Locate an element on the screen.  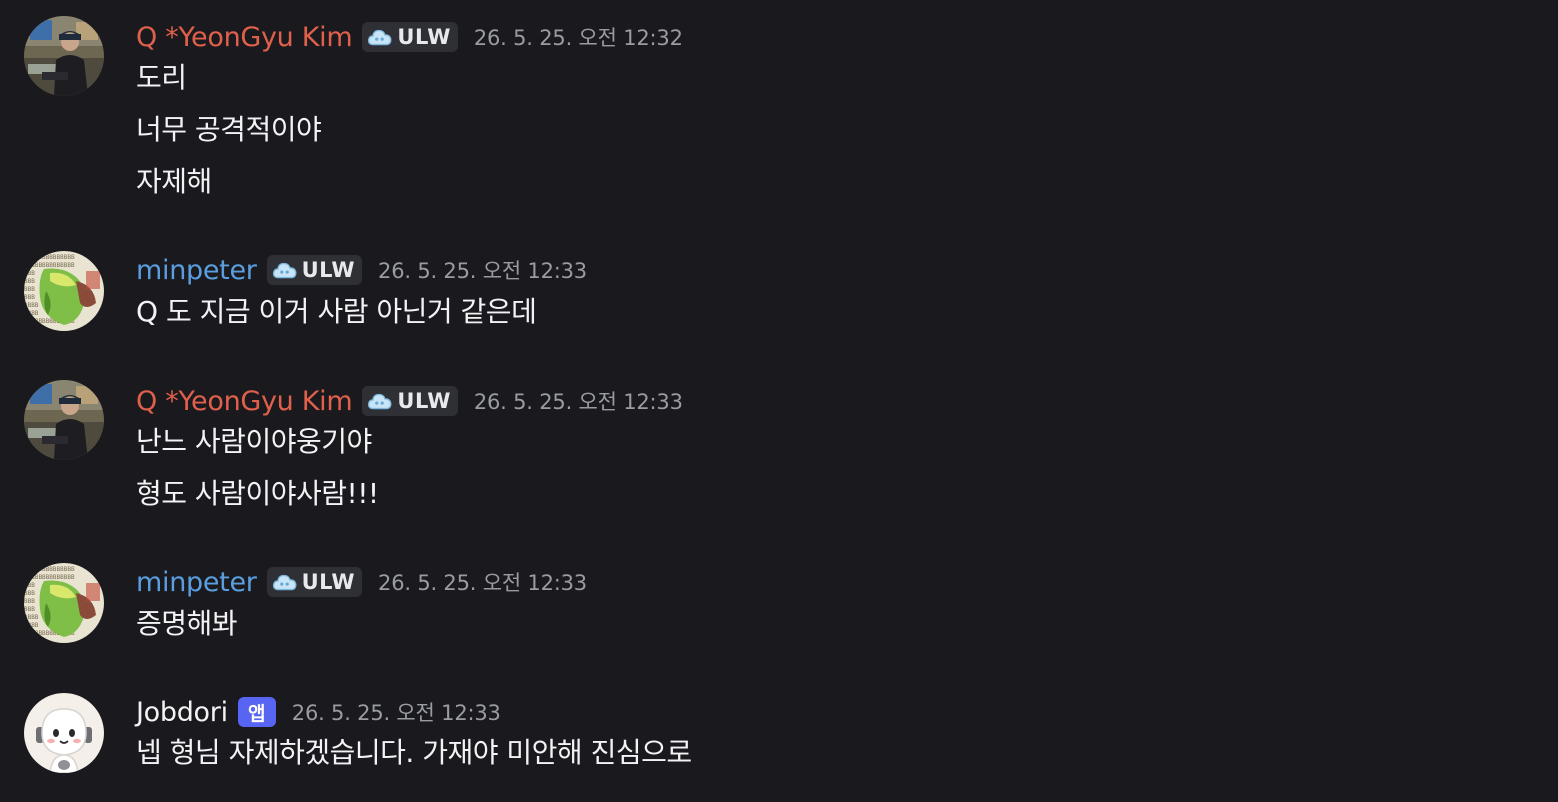
avatar-image-jobdori is located at coordinates (64, 733).